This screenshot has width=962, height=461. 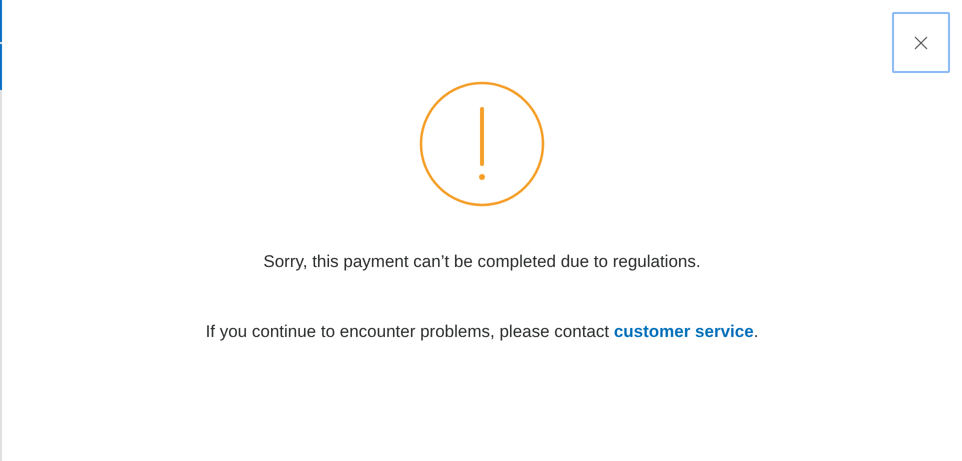 What do you see at coordinates (482, 144) in the screenshot?
I see `warning-icon` at bounding box center [482, 144].